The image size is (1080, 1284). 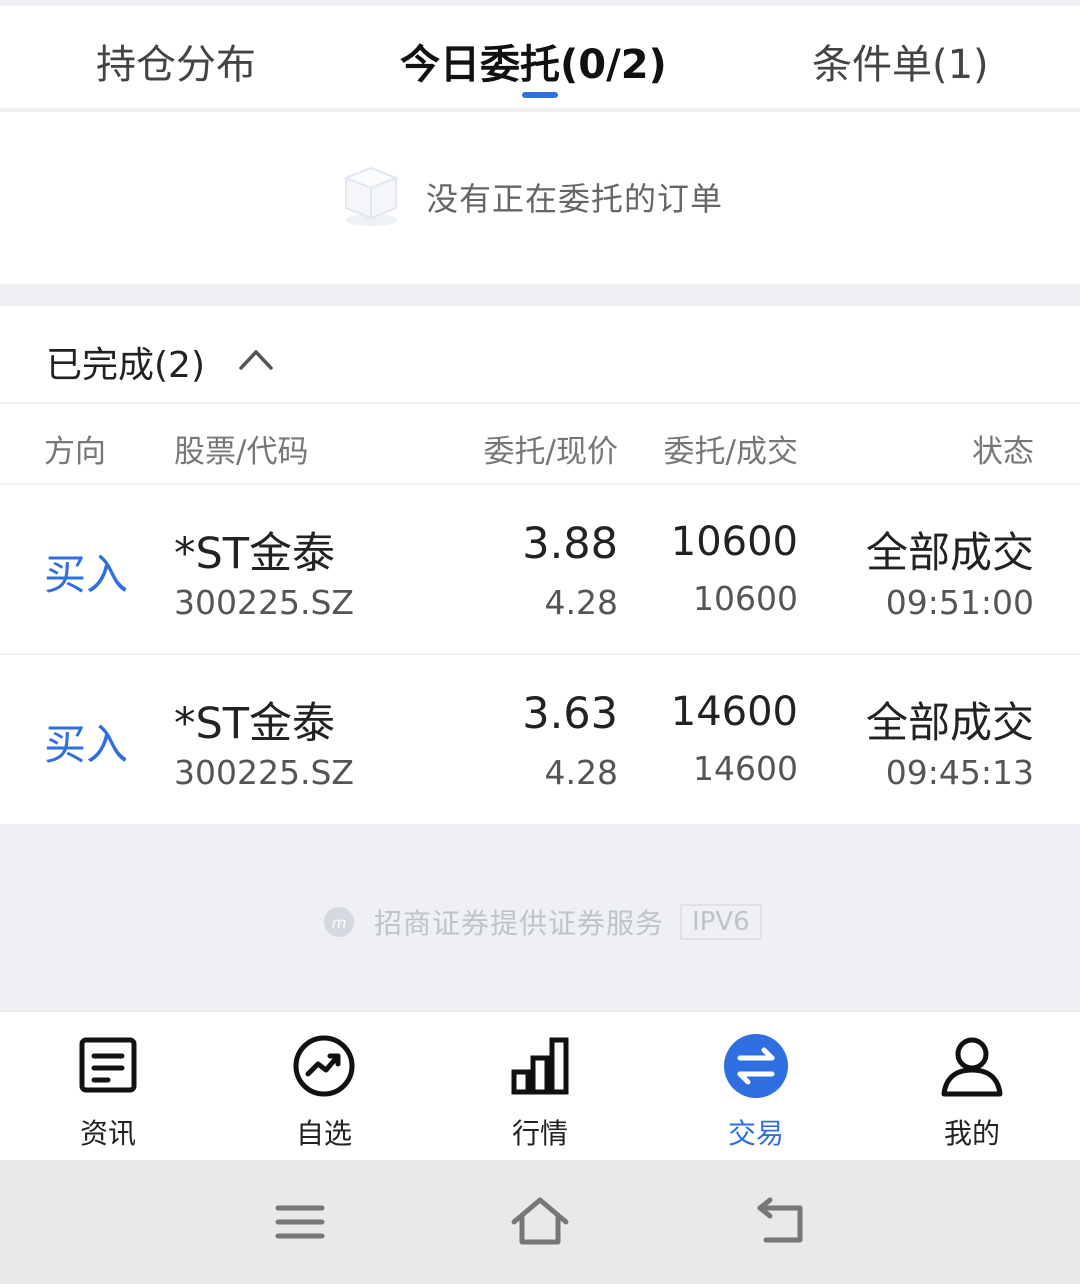 I want to click on nav-news: 资讯, so click(x=108, y=1087).